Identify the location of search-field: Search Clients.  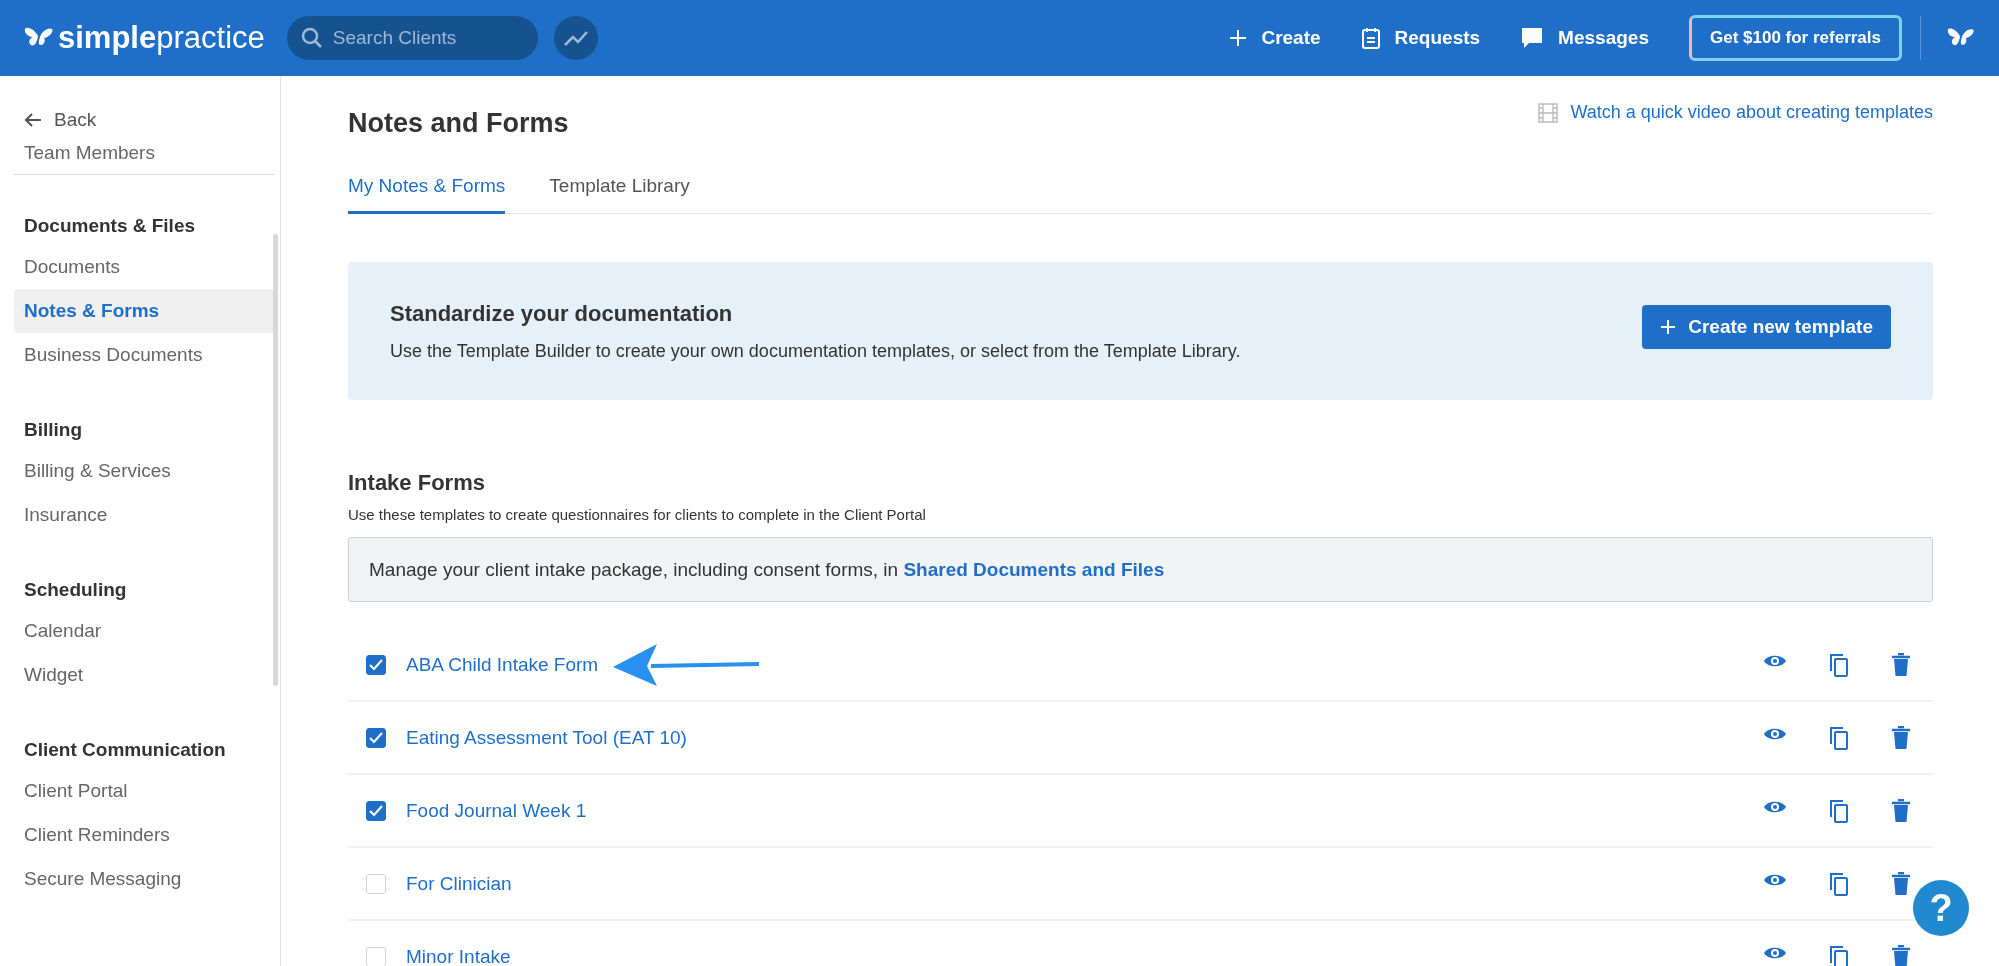
(412, 38).